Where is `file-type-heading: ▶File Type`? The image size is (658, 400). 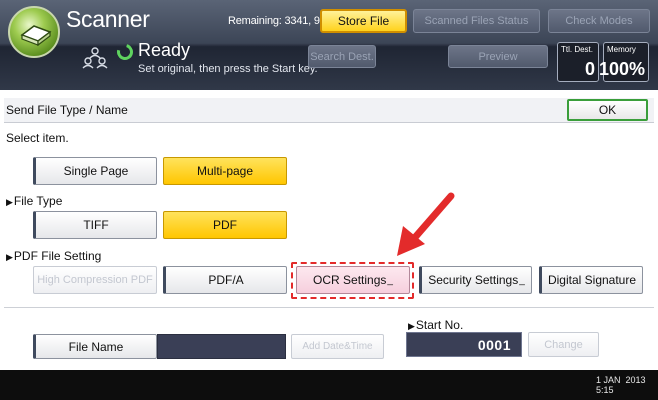 file-type-heading: ▶File Type is located at coordinates (34, 201).